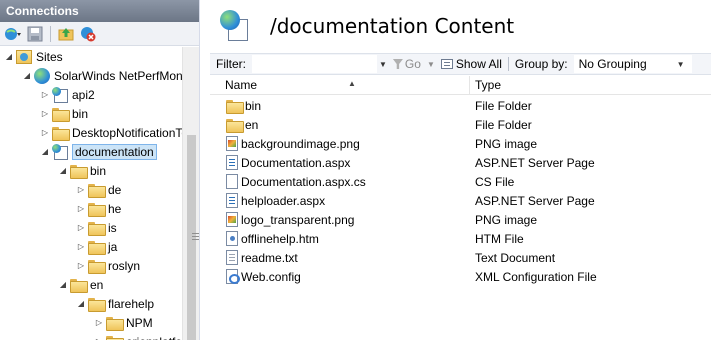 This screenshot has width=711, height=340. Describe the element at coordinates (406, 64) in the screenshot. I see `go-button: Go` at that location.